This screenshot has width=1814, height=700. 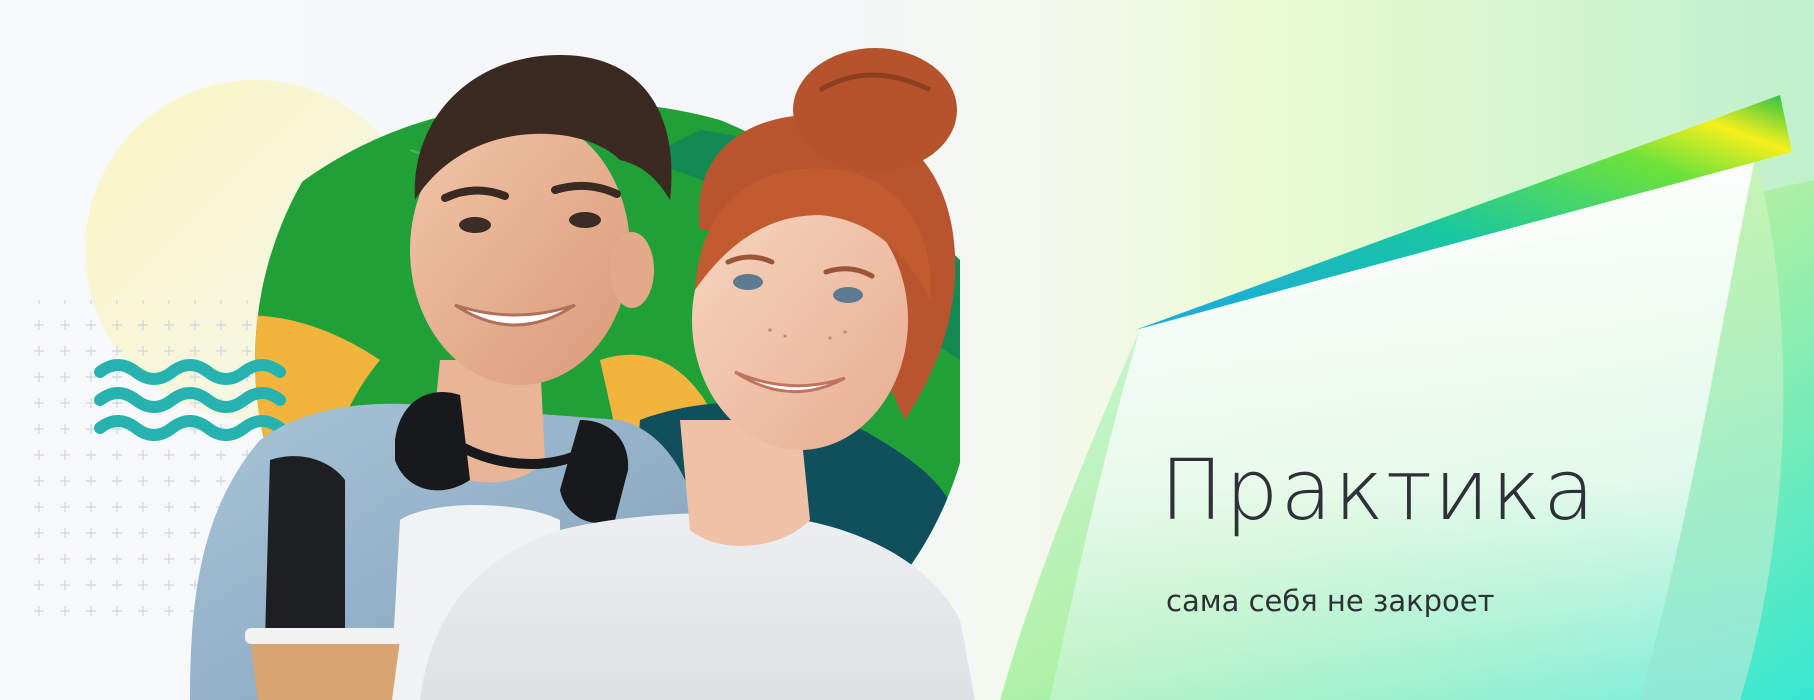 What do you see at coordinates (1330, 601) in the screenshot?
I see `banner-subheadline: сама себя не закроет` at bounding box center [1330, 601].